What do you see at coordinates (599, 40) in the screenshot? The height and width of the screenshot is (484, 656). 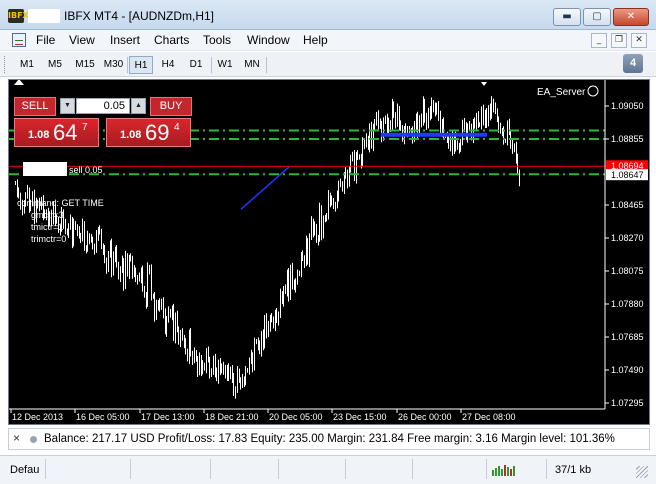 I see `mdi-minimize-button: _` at bounding box center [599, 40].